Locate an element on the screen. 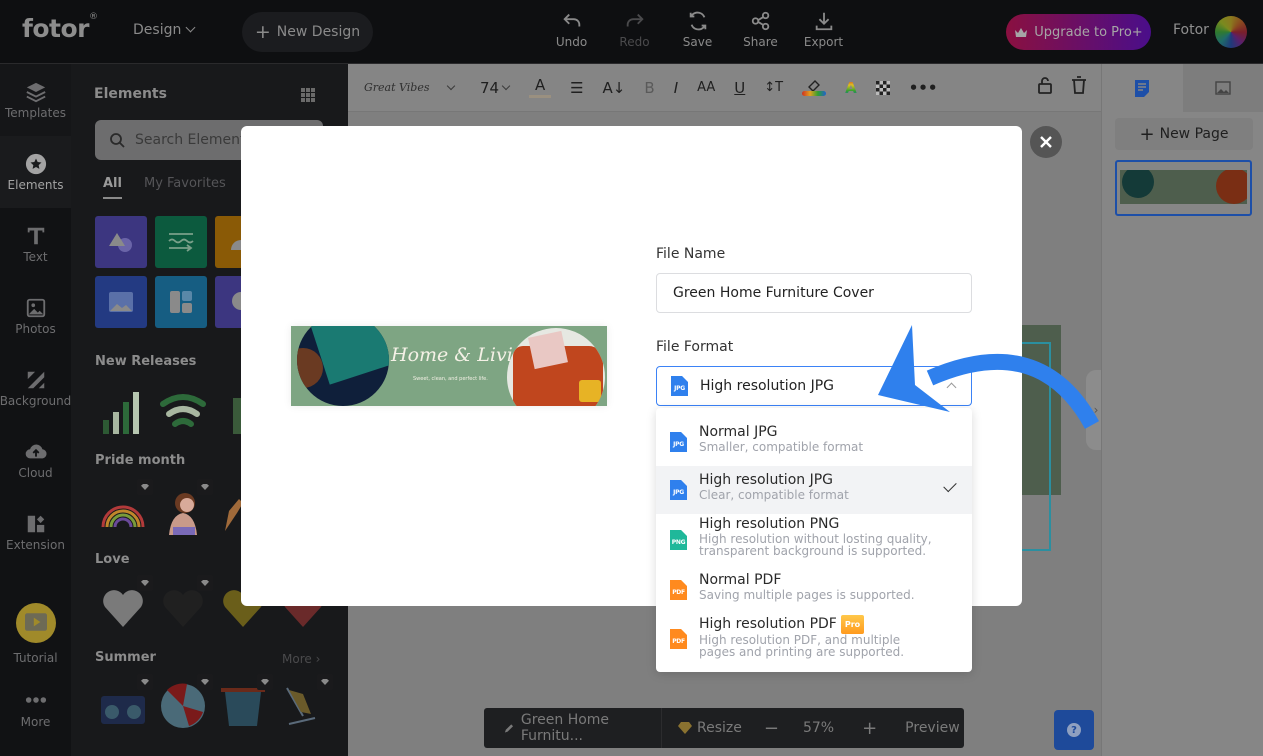  unlock-icon is located at coordinates (1045, 85).